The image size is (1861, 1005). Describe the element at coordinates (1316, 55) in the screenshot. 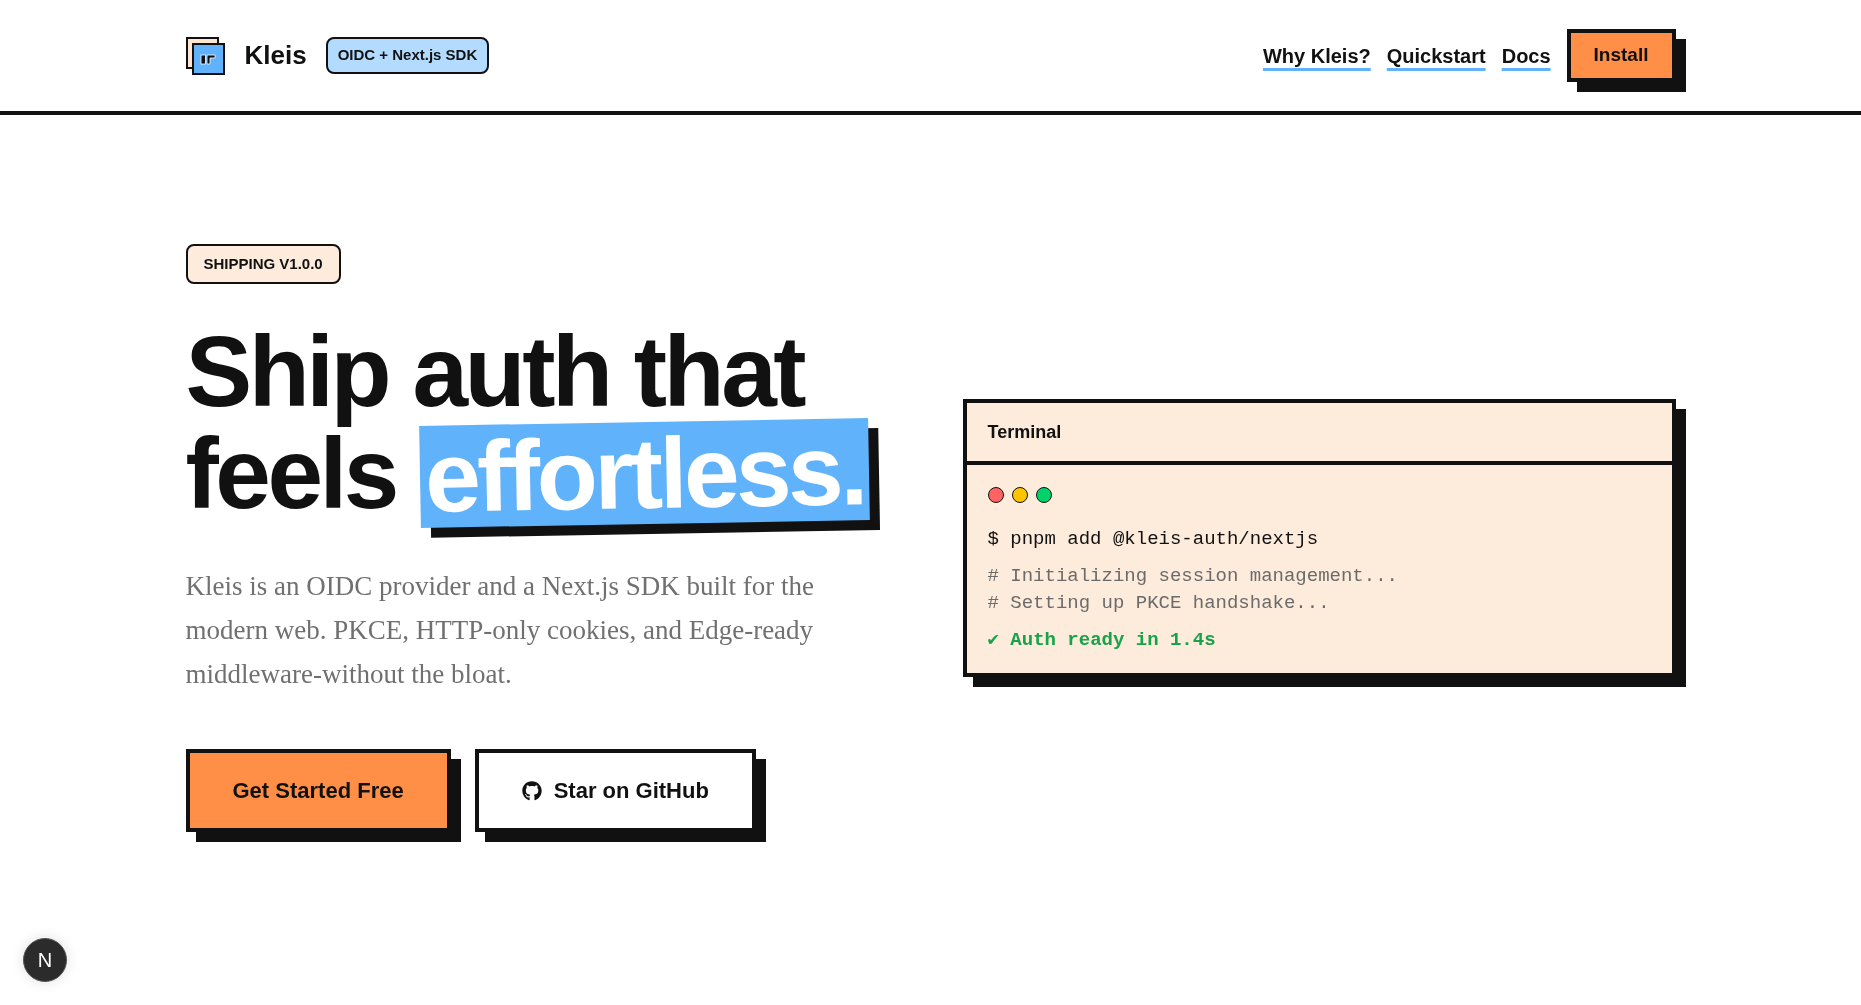

I see `nav-link: Why Kleis?` at that location.